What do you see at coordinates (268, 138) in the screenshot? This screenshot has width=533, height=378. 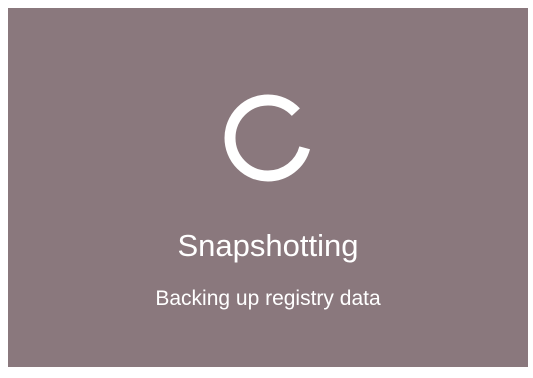 I see `loading-spinner-icon` at bounding box center [268, 138].